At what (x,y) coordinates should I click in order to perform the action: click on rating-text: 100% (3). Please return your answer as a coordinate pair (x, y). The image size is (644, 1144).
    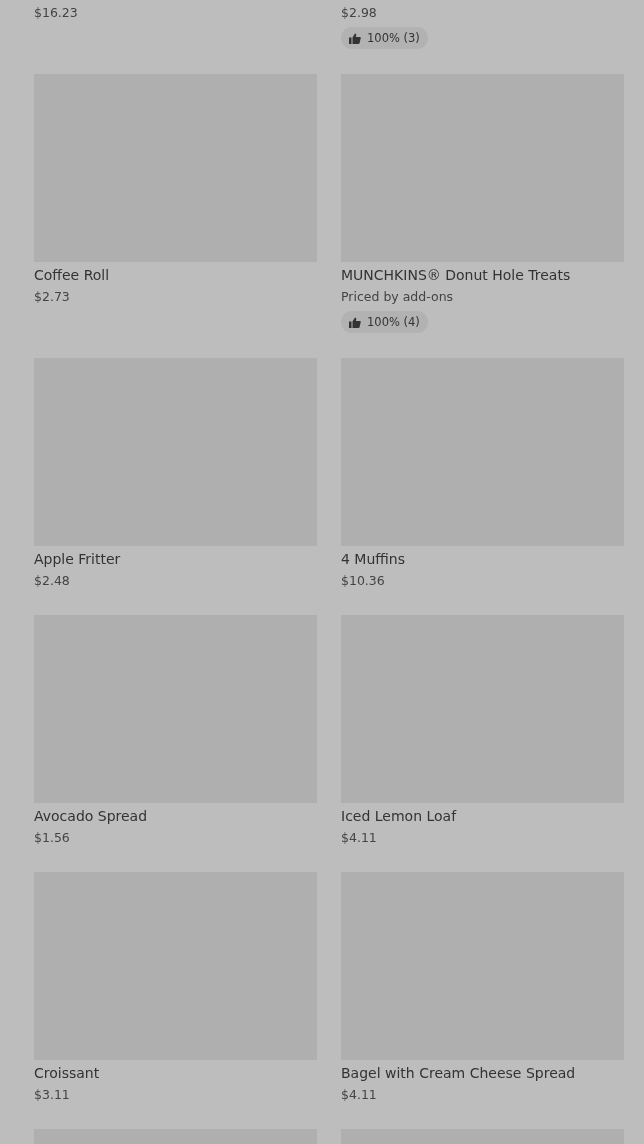
    Looking at the image, I should click on (393, 38).